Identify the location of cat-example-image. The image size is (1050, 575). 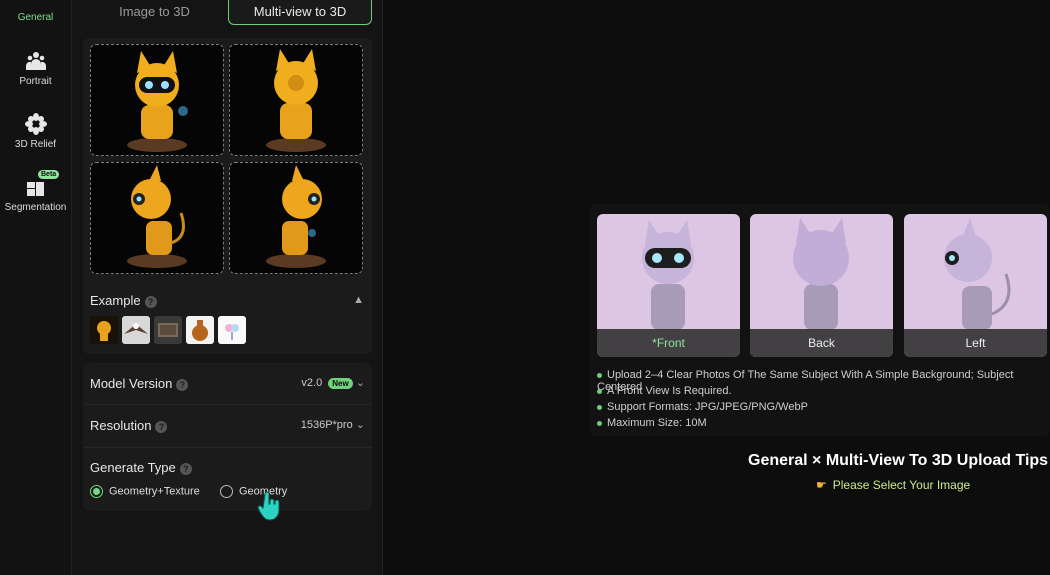
(104, 331).